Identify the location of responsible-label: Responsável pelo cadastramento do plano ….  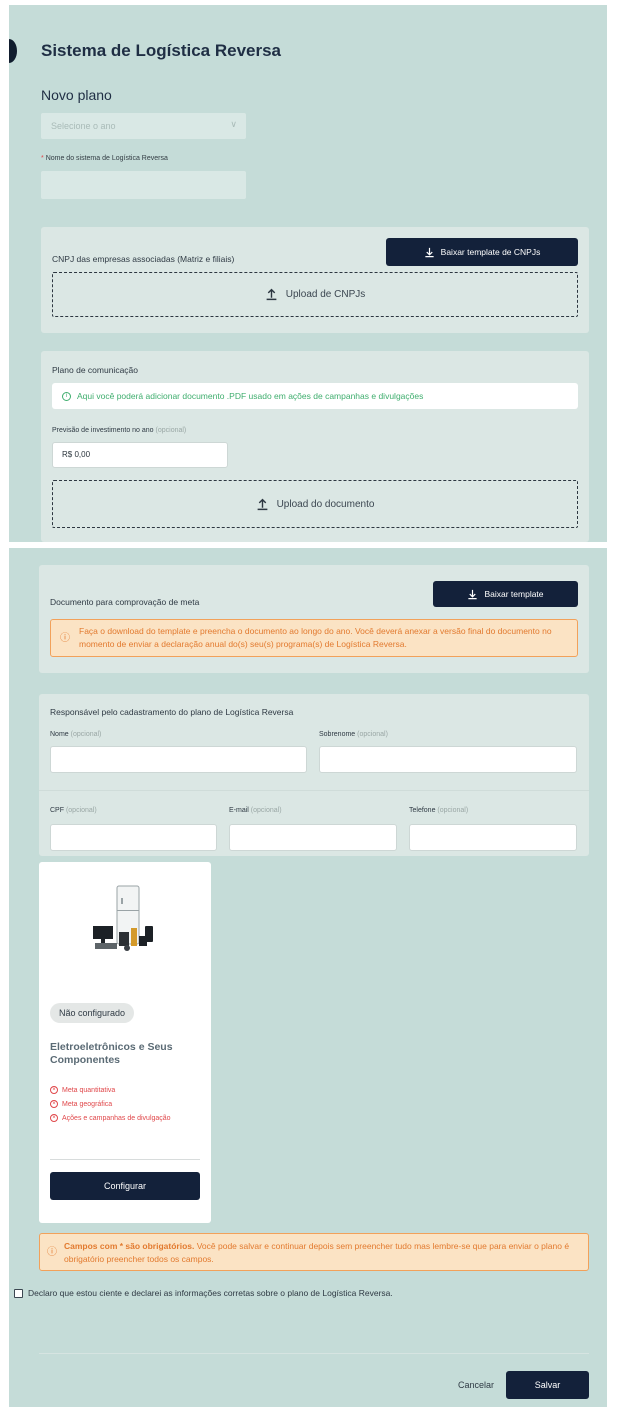
(172, 712).